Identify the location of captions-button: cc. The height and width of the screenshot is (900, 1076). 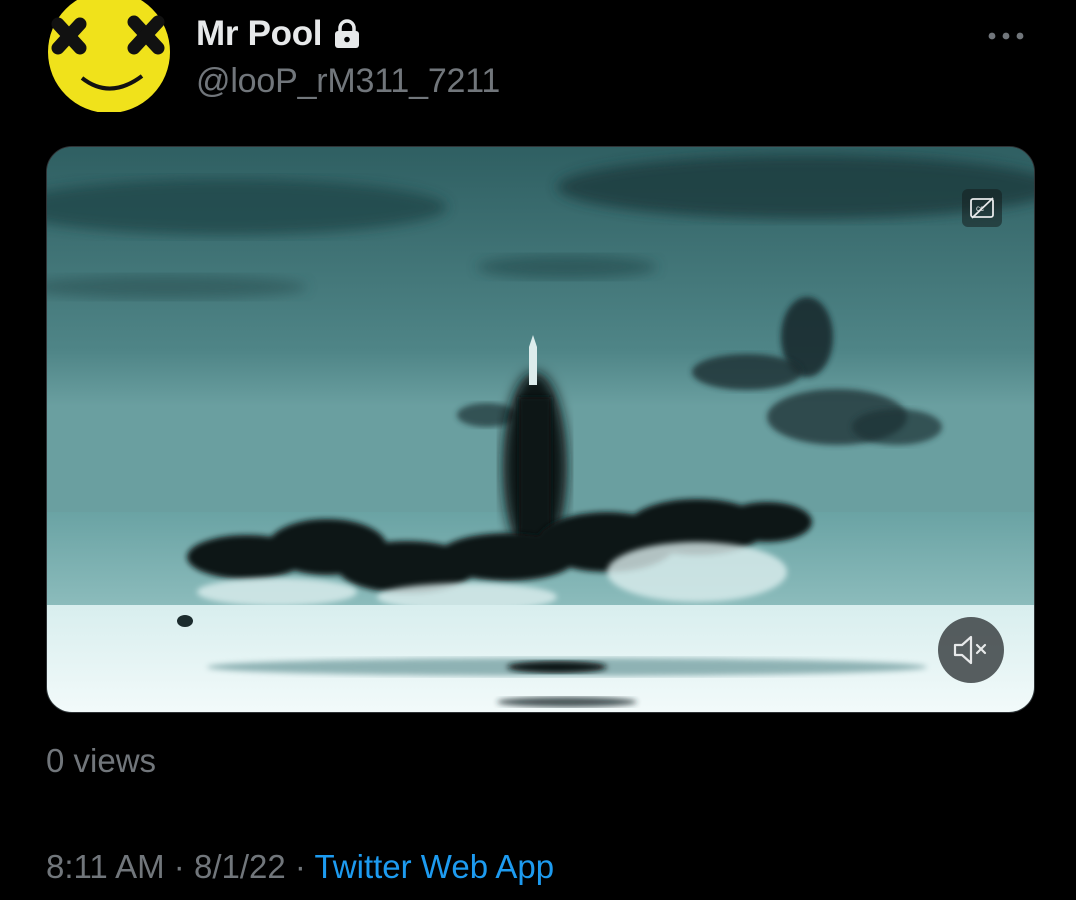
(982, 208).